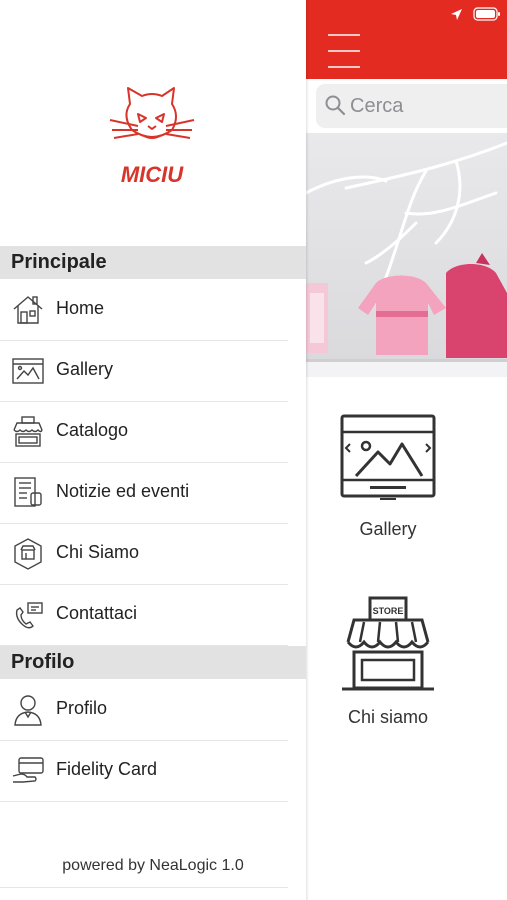 This screenshot has height=900, width=507. Describe the element at coordinates (388, 643) in the screenshot. I see `store-icon: STORE` at that location.